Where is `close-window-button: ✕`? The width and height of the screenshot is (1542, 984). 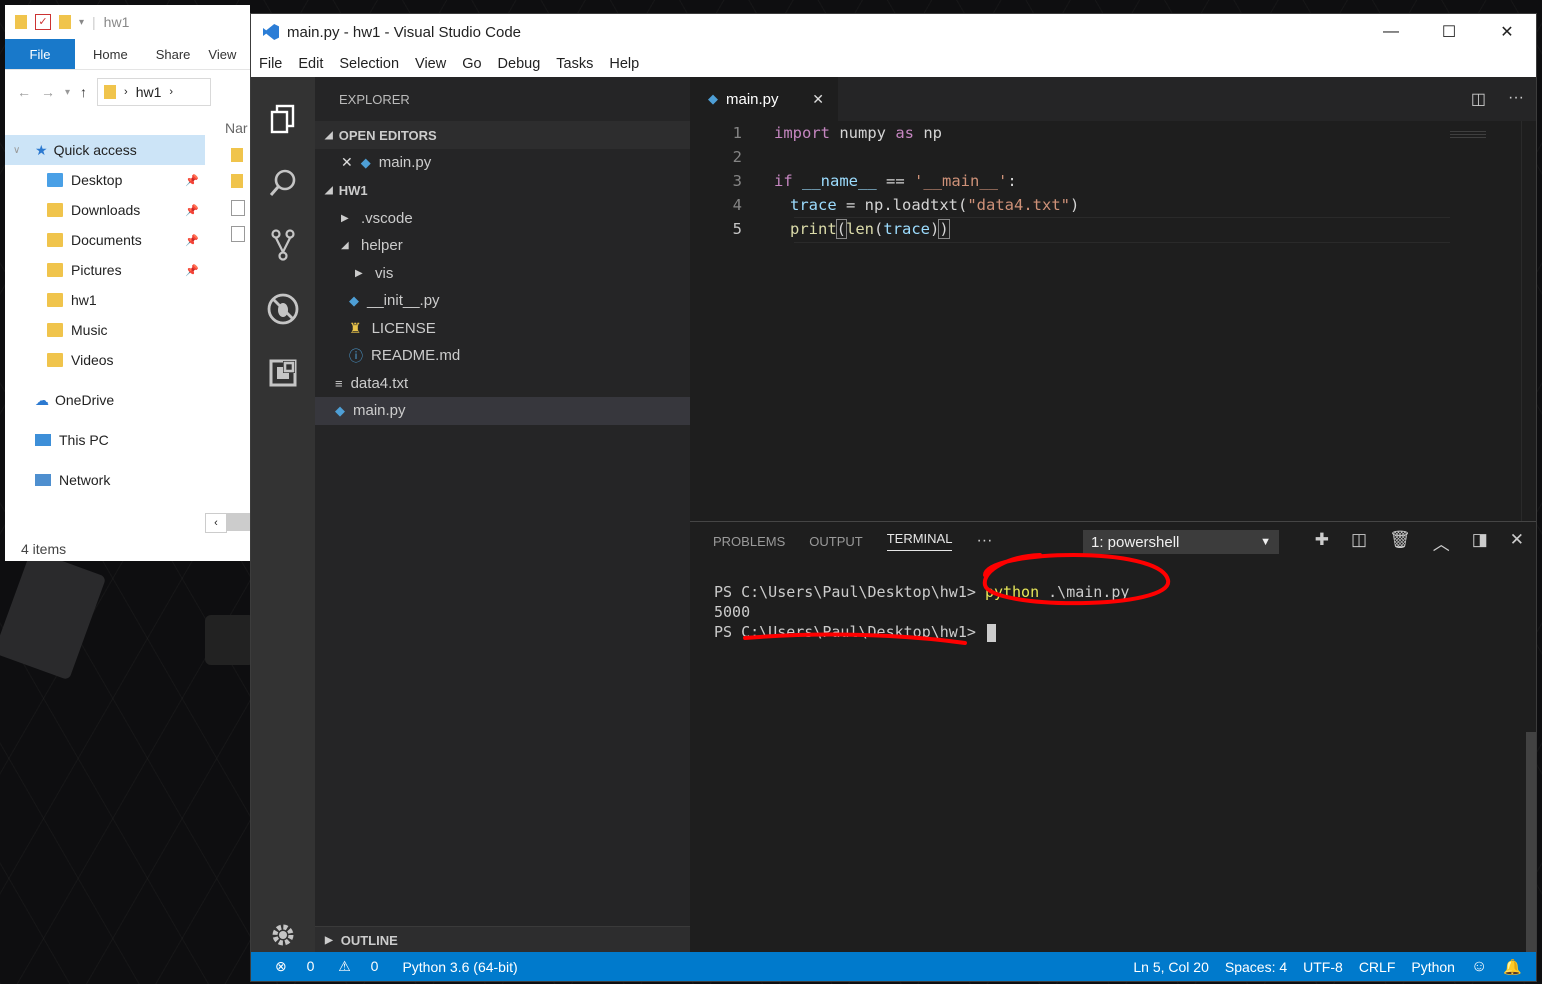
close-window-button: ✕ is located at coordinates (1507, 32).